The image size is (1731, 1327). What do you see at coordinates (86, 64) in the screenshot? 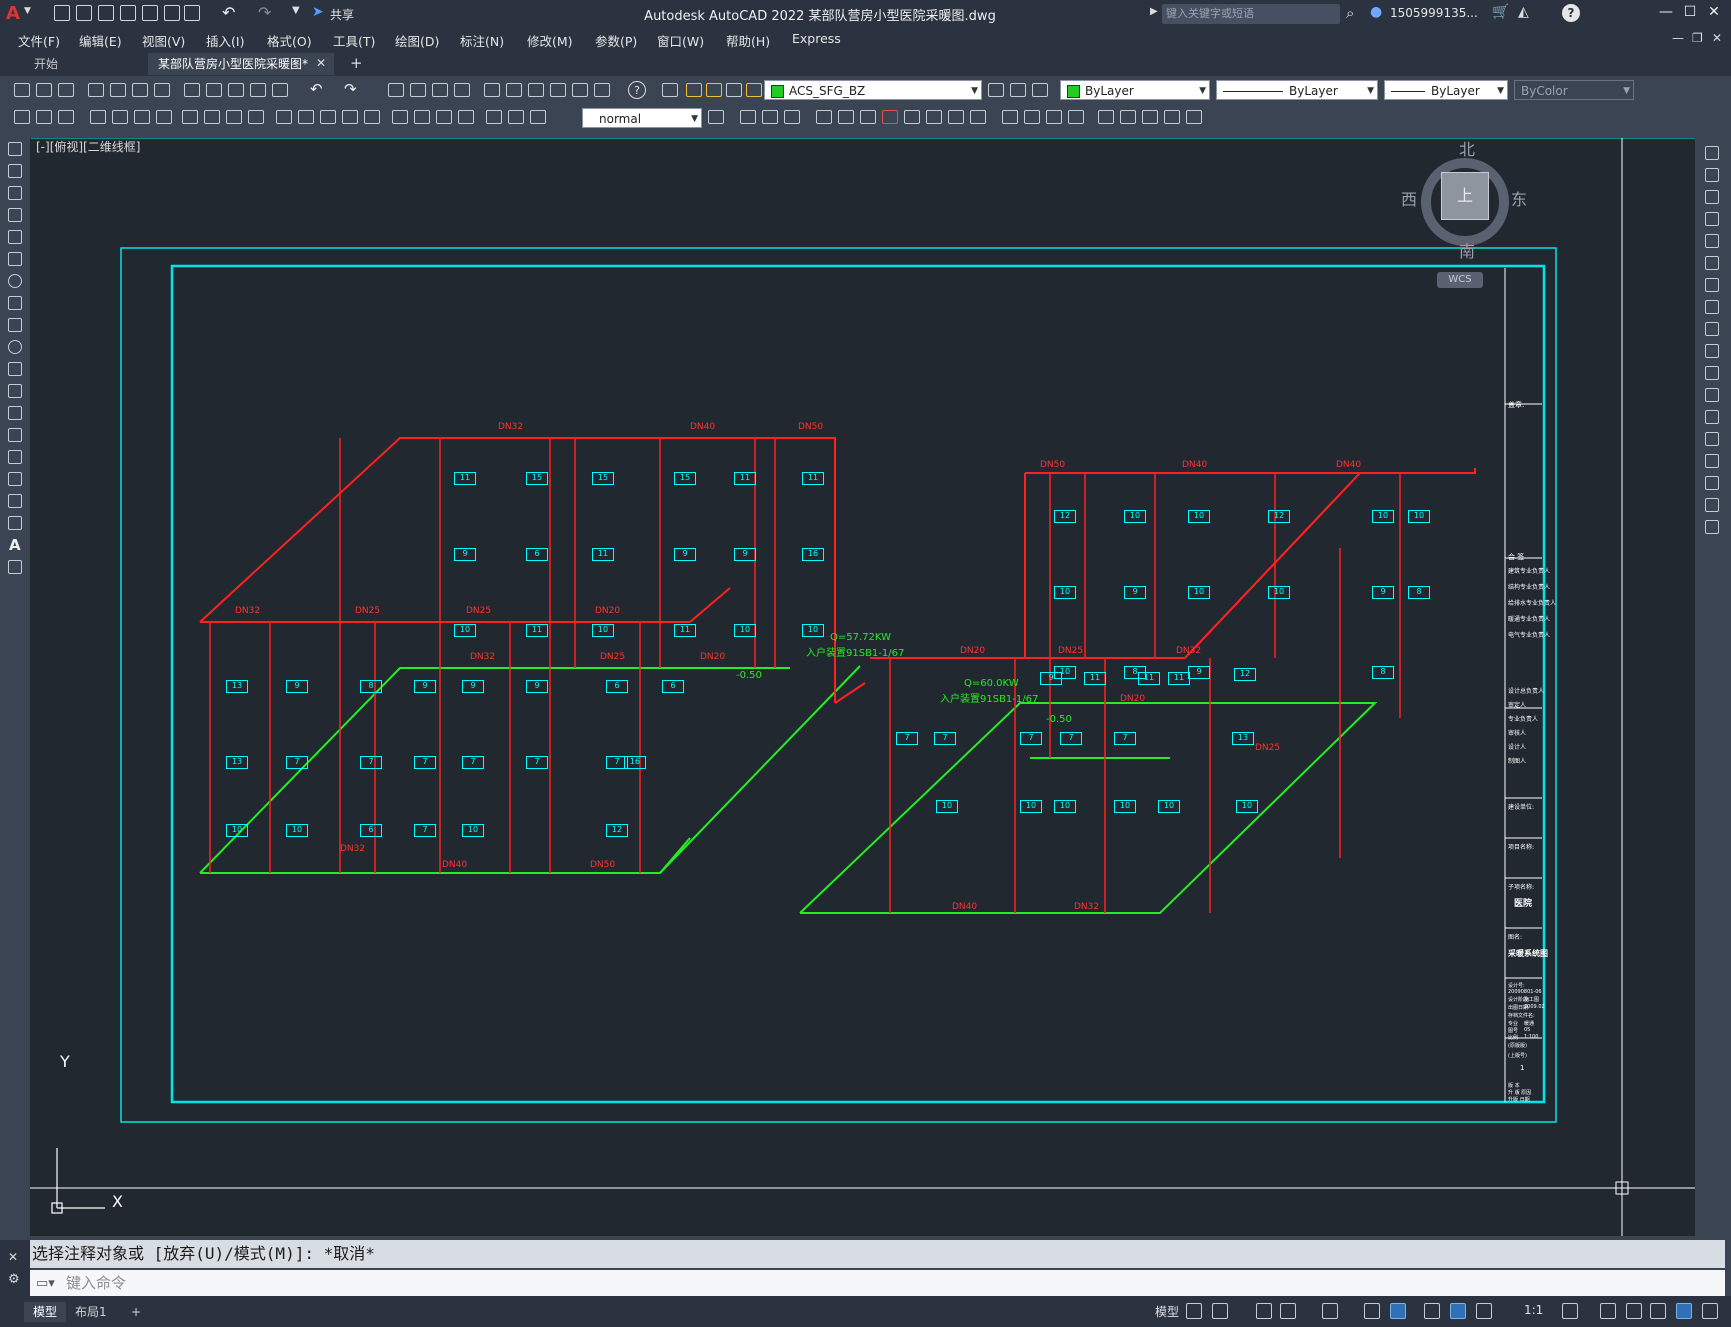
I see `tab-start: 开始` at bounding box center [86, 64].